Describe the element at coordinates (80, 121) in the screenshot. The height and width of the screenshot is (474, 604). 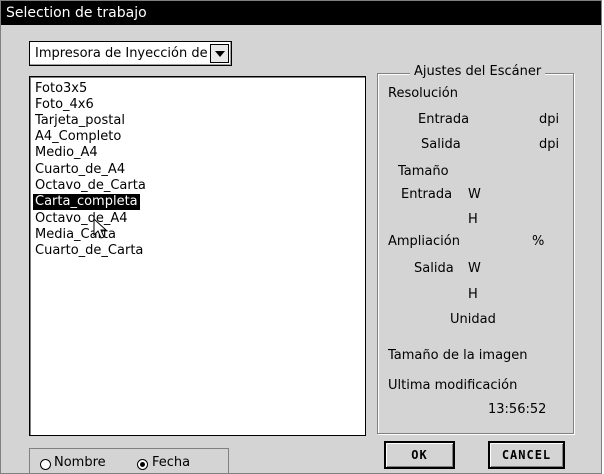
I see `list-item: Tarjeta_postal` at that location.